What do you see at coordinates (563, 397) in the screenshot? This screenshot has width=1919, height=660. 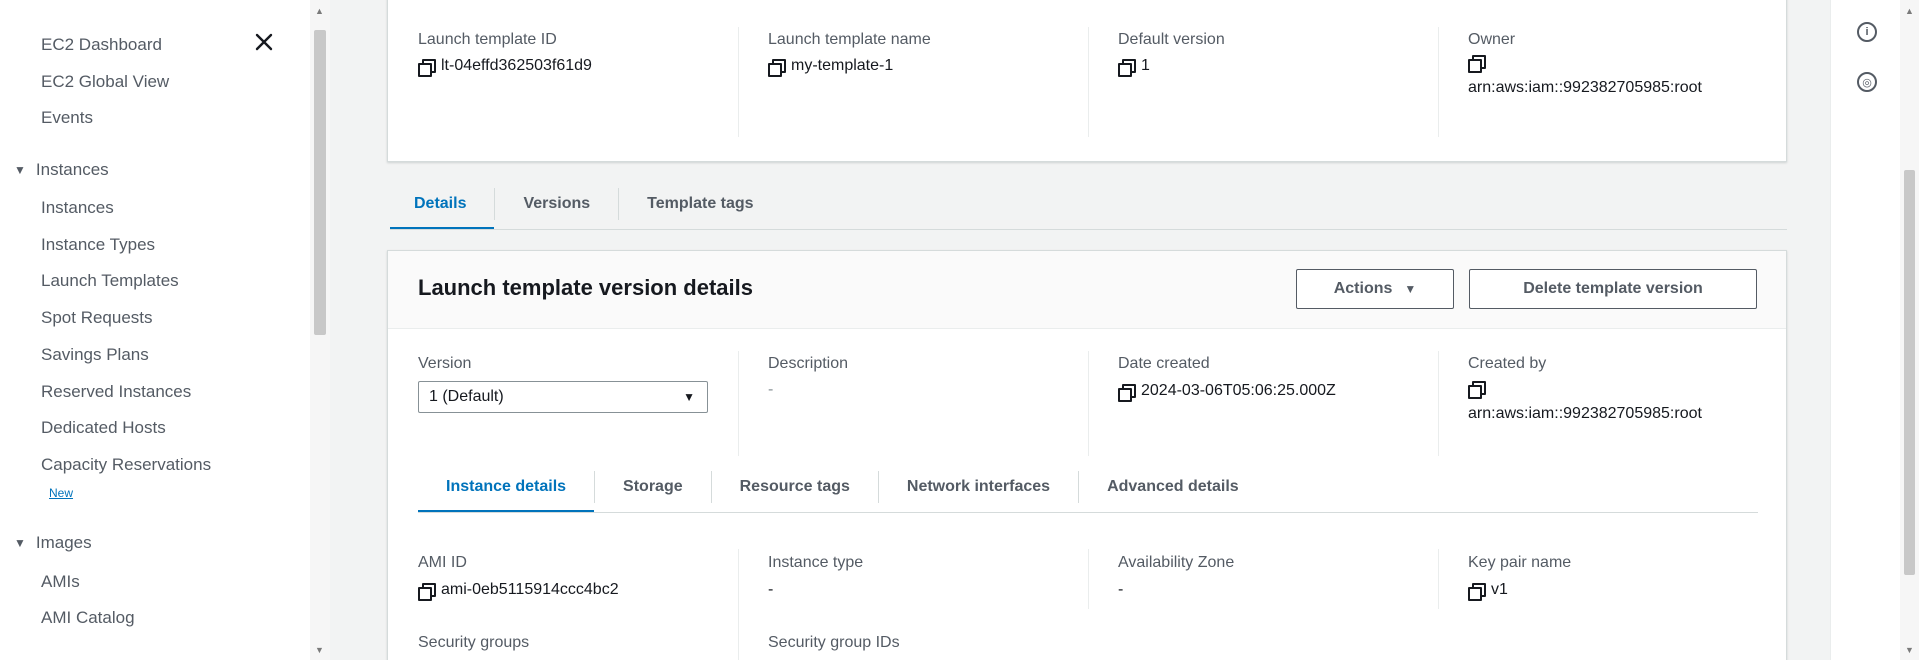 I see `version-select: 1 (Default) ▼` at bounding box center [563, 397].